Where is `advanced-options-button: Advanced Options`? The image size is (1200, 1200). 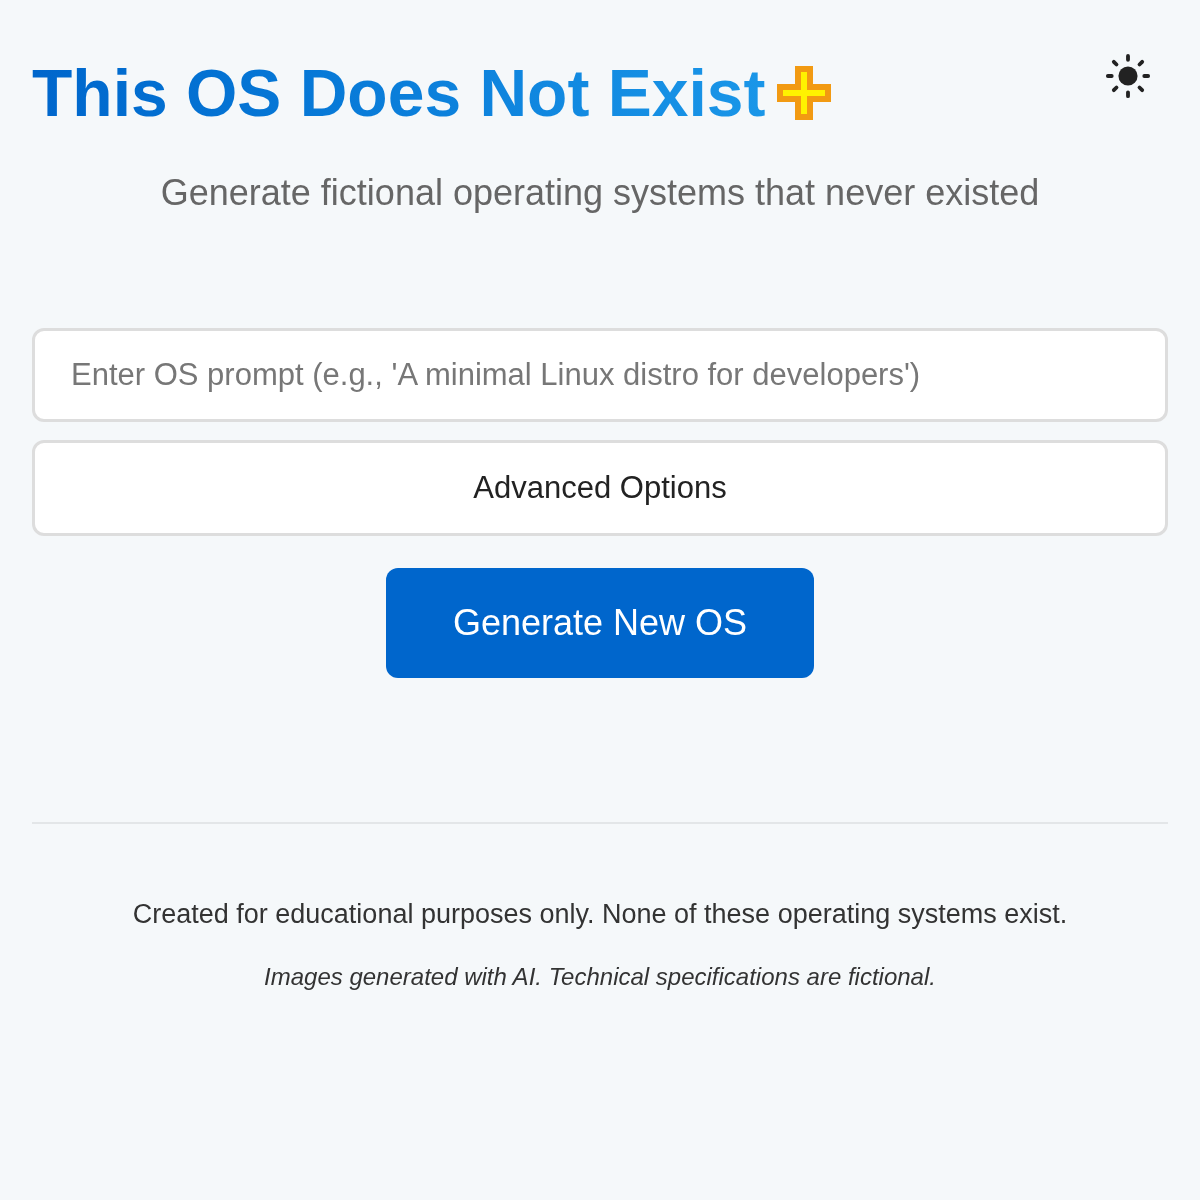 advanced-options-button: Advanced Options is located at coordinates (600, 488).